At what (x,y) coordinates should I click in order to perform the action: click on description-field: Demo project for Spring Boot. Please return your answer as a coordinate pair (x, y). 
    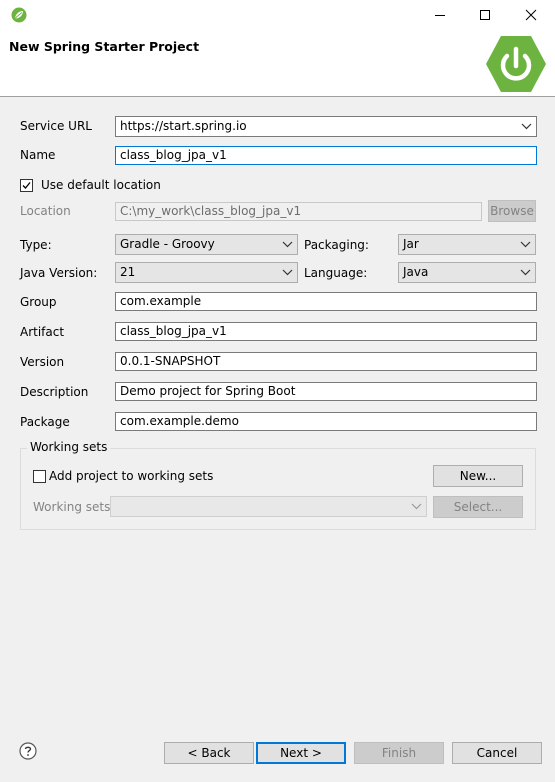
    Looking at the image, I should click on (326, 391).